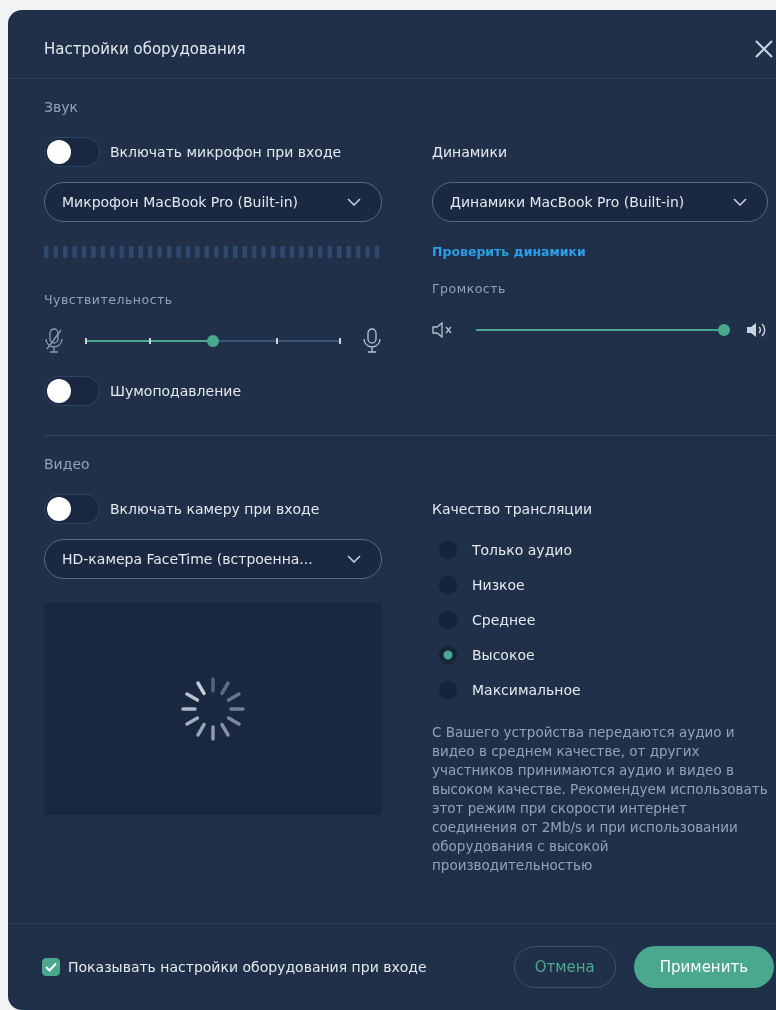 The image size is (776, 1010). Describe the element at coordinates (509, 251) in the screenshot. I see `test-speakers-link: Проверить динамики` at that location.